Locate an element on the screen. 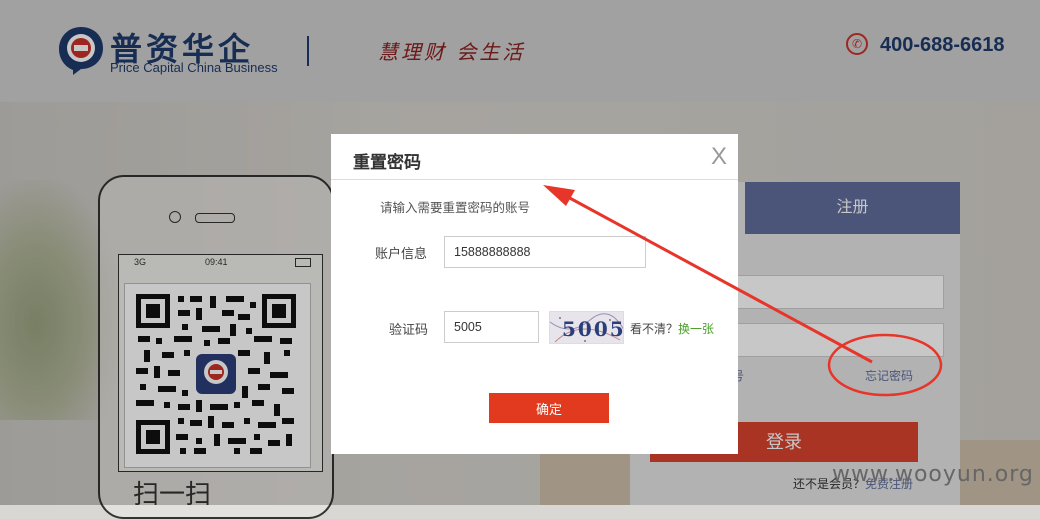  annotation-arrow-line is located at coordinates (719, 279).